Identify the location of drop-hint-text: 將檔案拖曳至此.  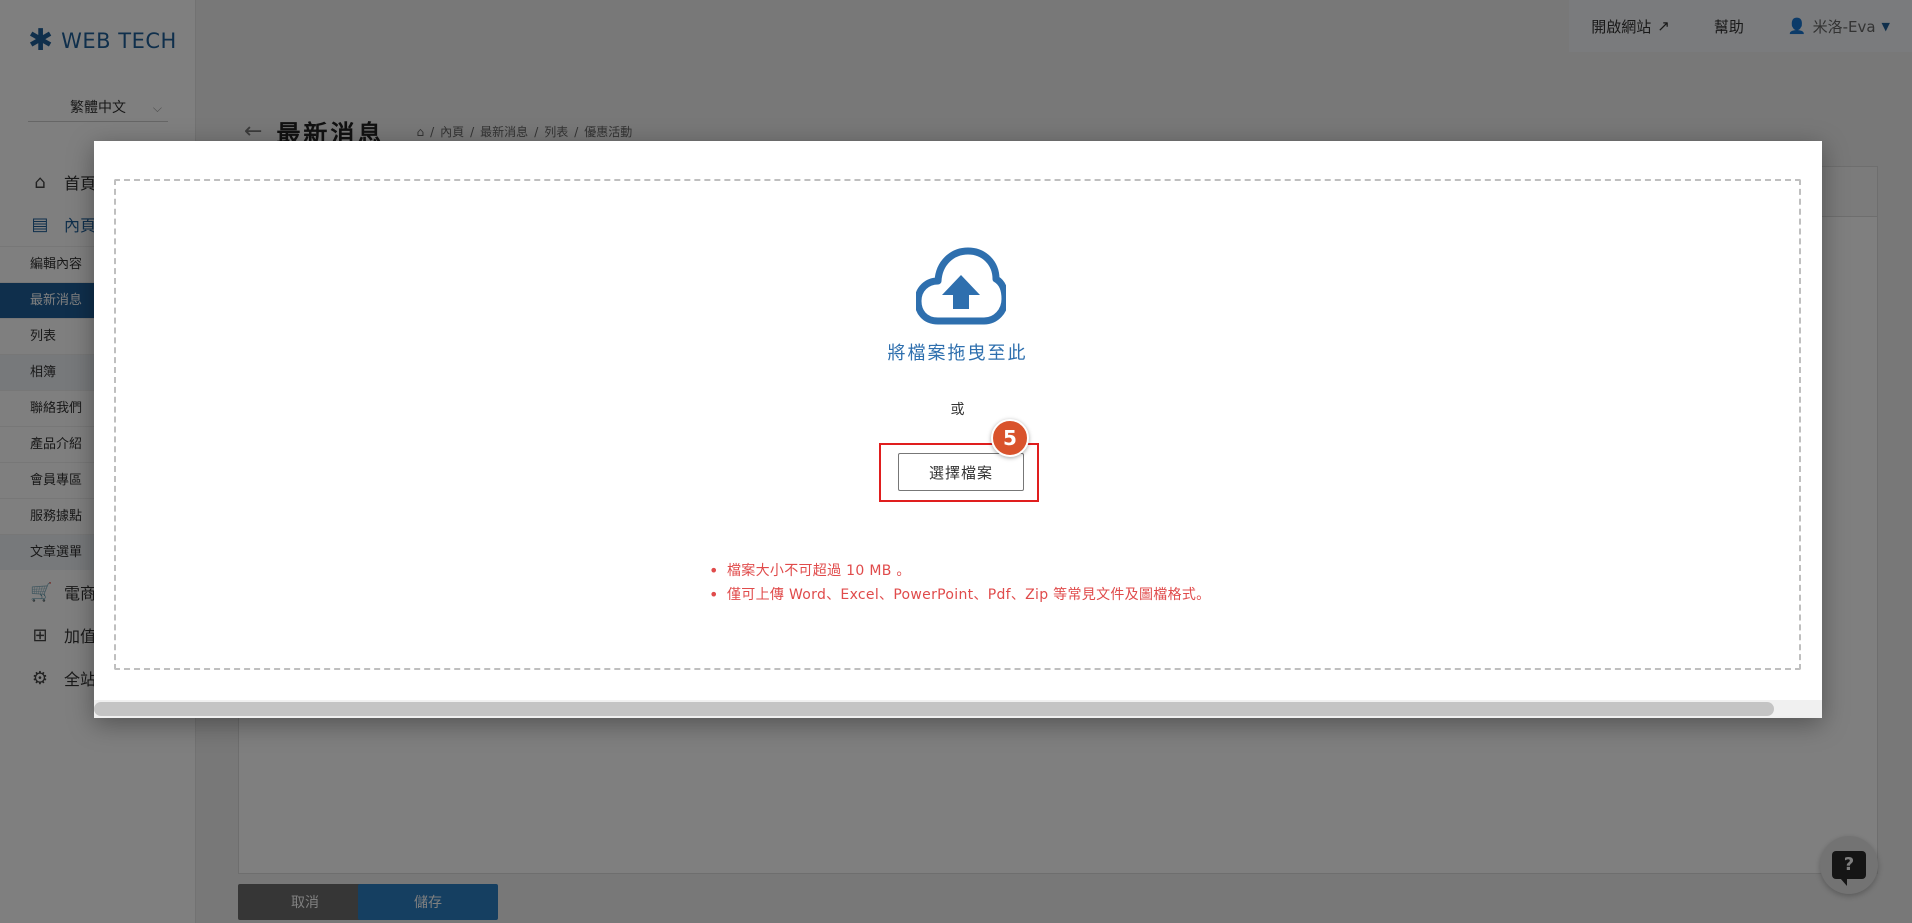
(957, 353).